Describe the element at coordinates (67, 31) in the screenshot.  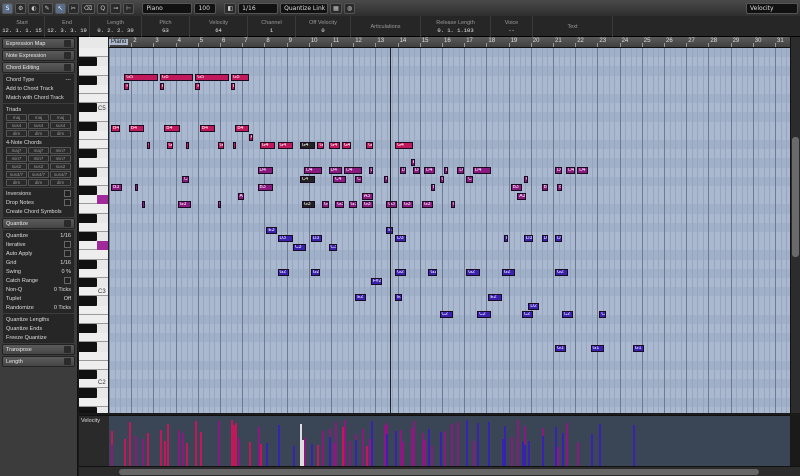
I see `info-field-value: 12. 3. 3. 19` at that location.